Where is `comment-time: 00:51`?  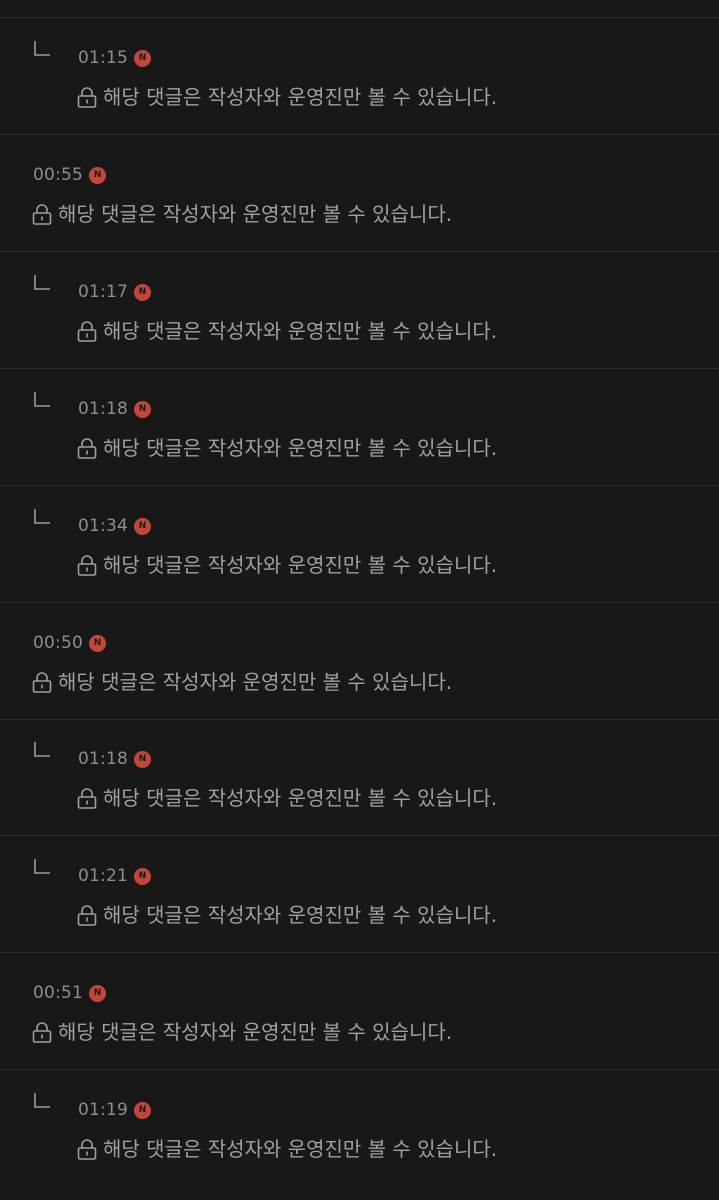 comment-time: 00:51 is located at coordinates (58, 993).